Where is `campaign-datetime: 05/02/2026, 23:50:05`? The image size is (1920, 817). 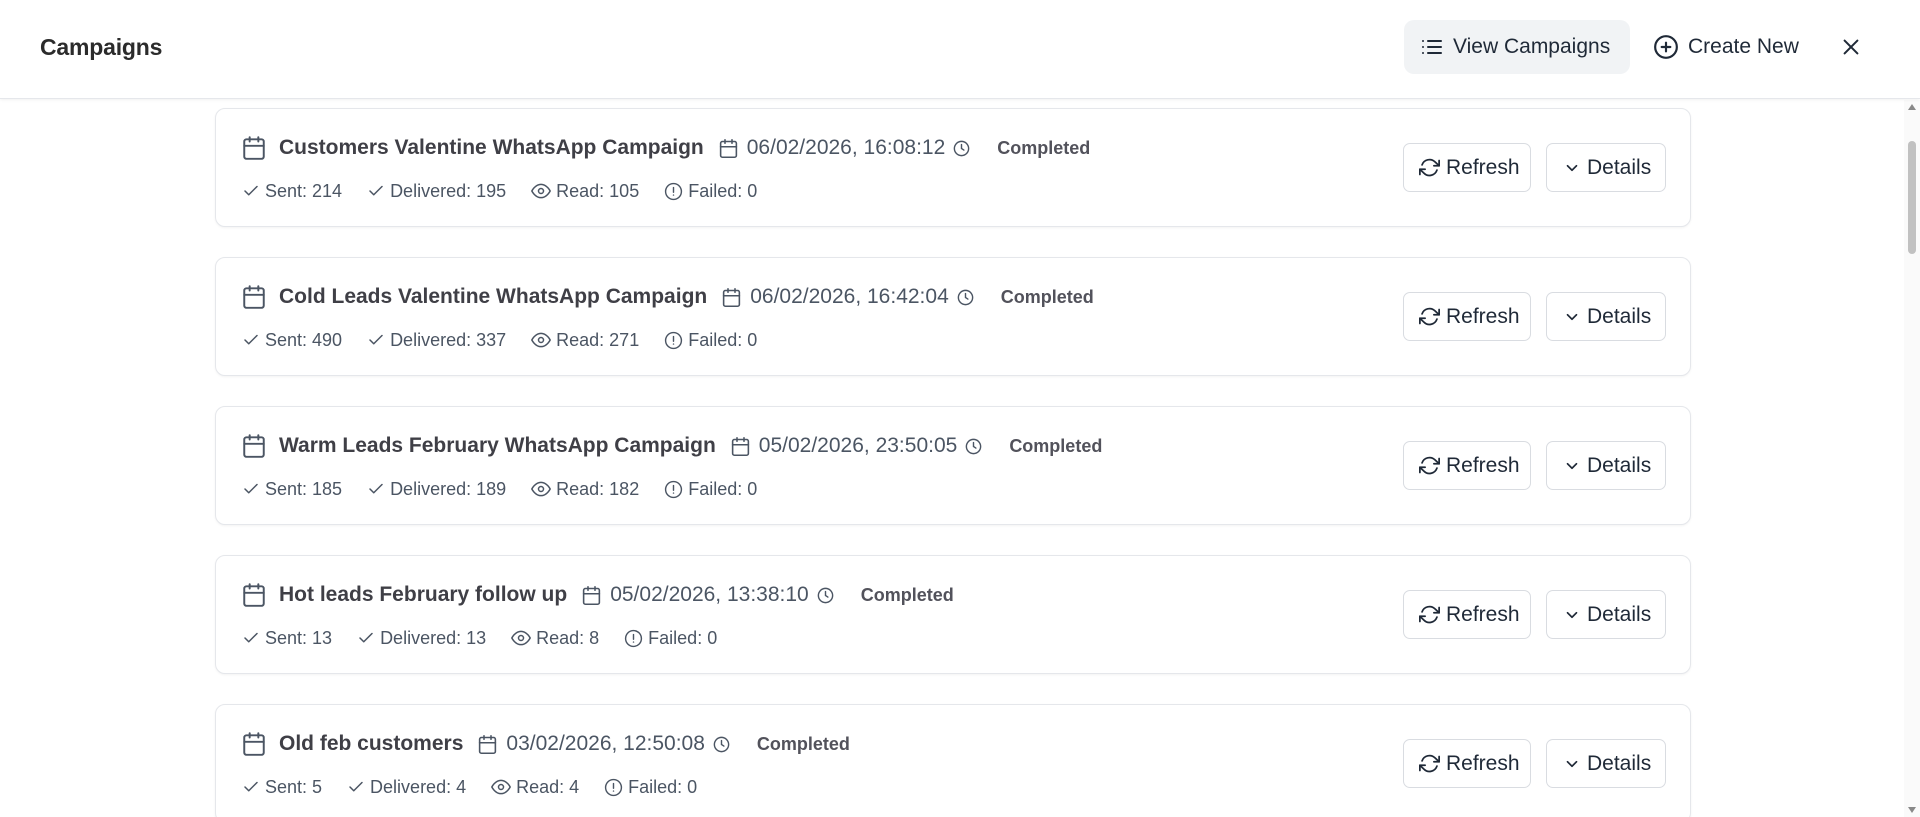 campaign-datetime: 05/02/2026, 23:50:05 is located at coordinates (858, 445).